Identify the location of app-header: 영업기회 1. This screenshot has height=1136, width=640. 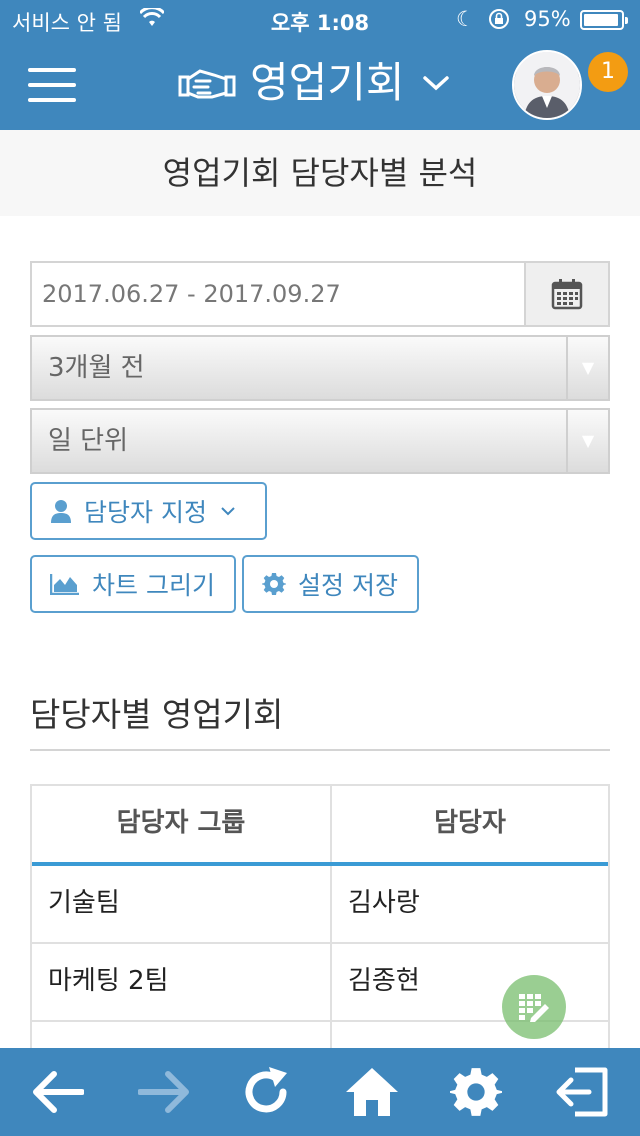
(320, 85).